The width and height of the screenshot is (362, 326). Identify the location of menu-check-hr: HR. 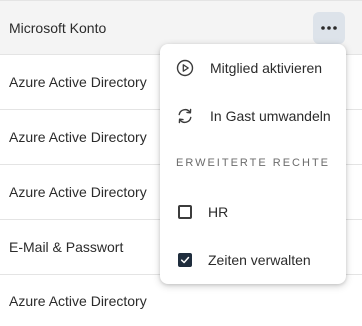
(253, 212).